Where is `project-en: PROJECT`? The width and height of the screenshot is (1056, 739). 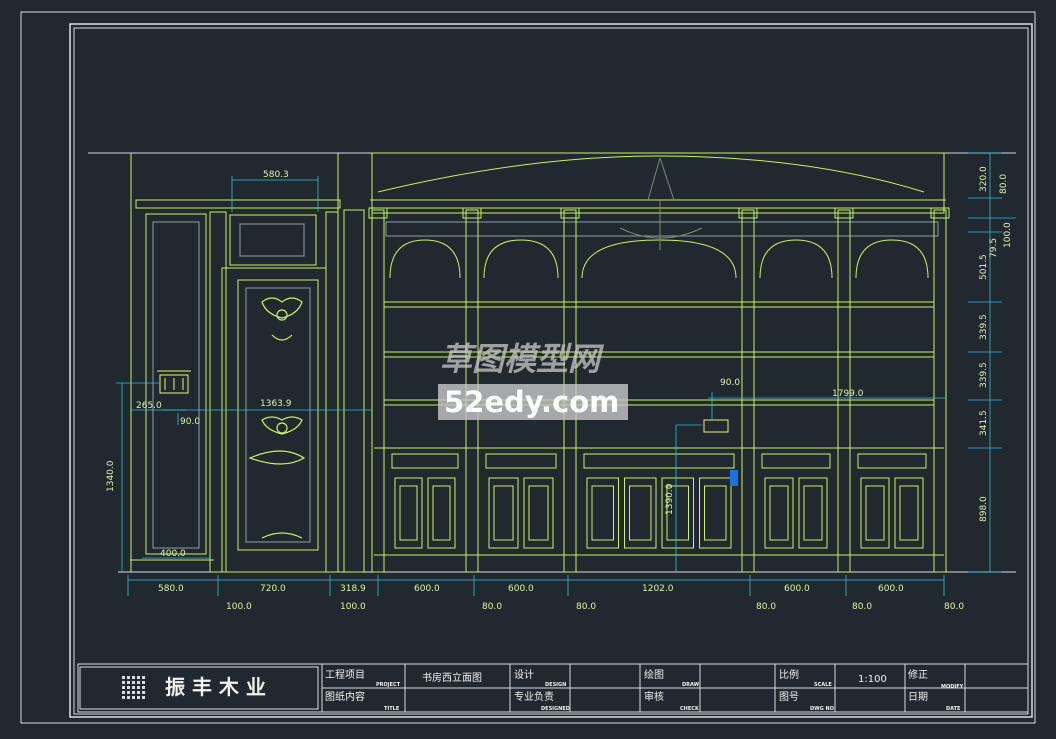 project-en: PROJECT is located at coordinates (388, 685).